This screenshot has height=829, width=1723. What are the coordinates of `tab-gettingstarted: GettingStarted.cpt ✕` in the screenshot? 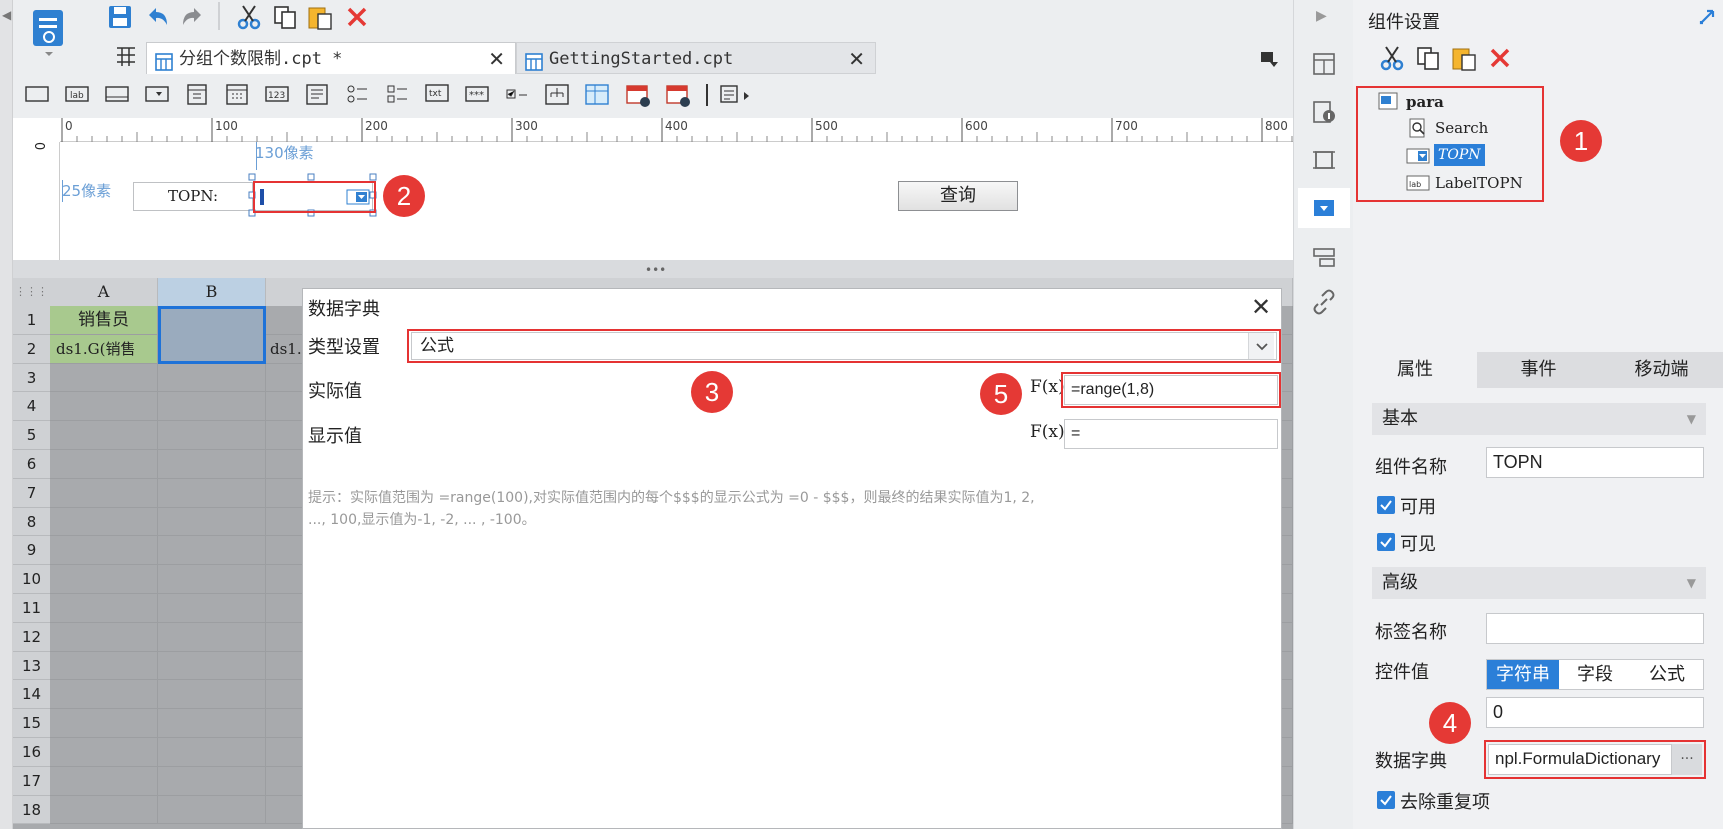 It's located at (696, 58).